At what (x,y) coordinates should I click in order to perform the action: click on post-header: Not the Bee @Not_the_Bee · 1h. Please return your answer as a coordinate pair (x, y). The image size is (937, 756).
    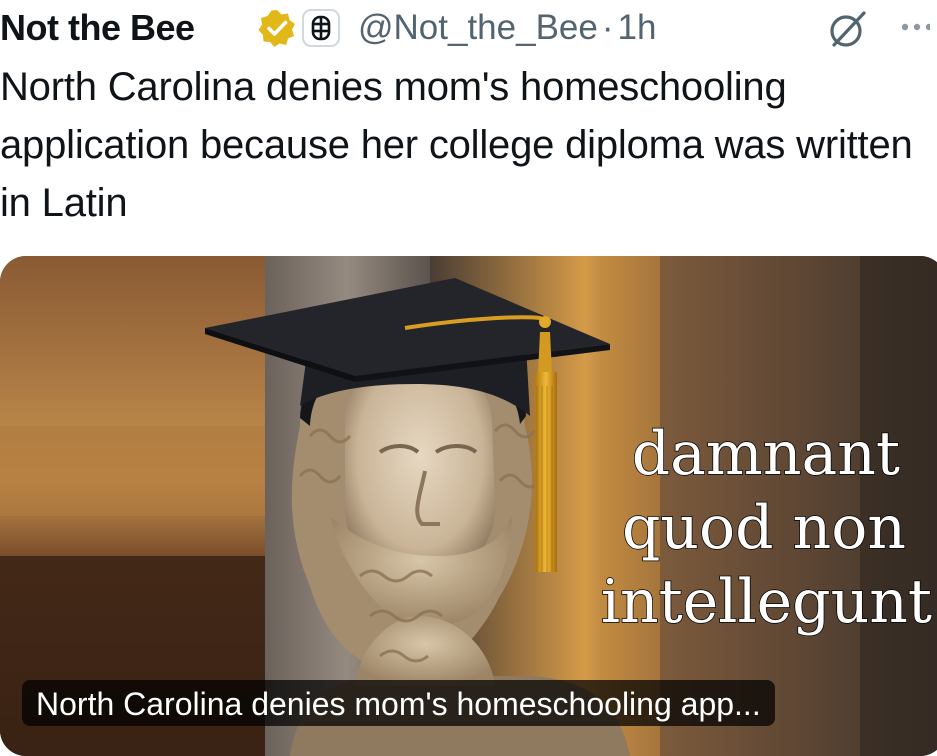
    Looking at the image, I should click on (468, 28).